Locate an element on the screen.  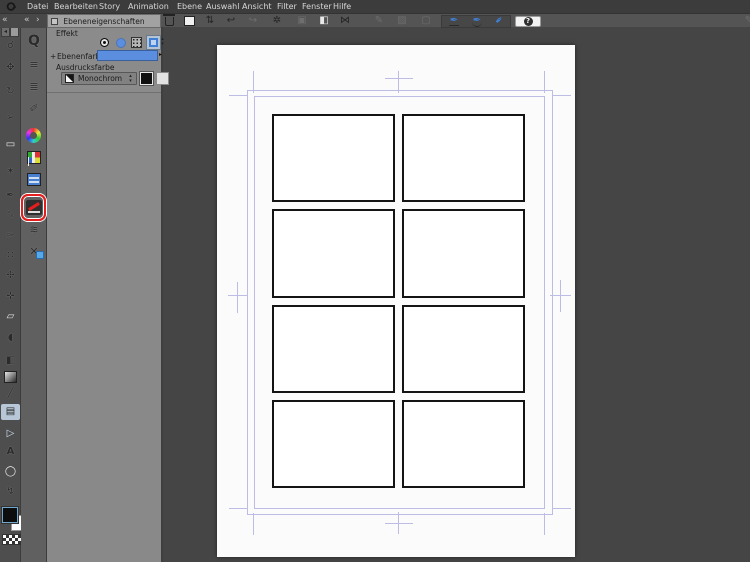
fill-bucket-icon: ◧ is located at coordinates (324, 21).